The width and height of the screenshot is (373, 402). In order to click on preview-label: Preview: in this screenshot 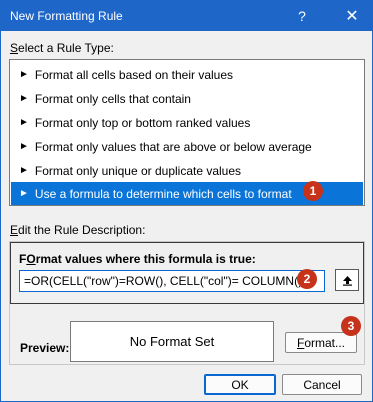, I will do `click(45, 348)`.